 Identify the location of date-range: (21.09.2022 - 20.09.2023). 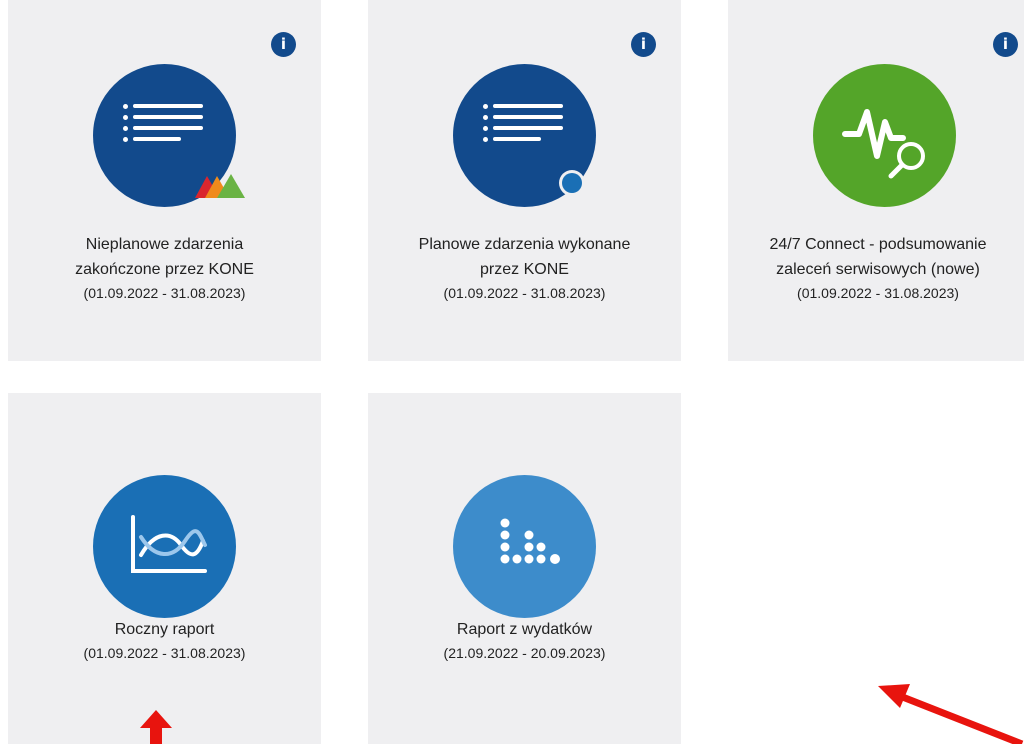
(524, 653).